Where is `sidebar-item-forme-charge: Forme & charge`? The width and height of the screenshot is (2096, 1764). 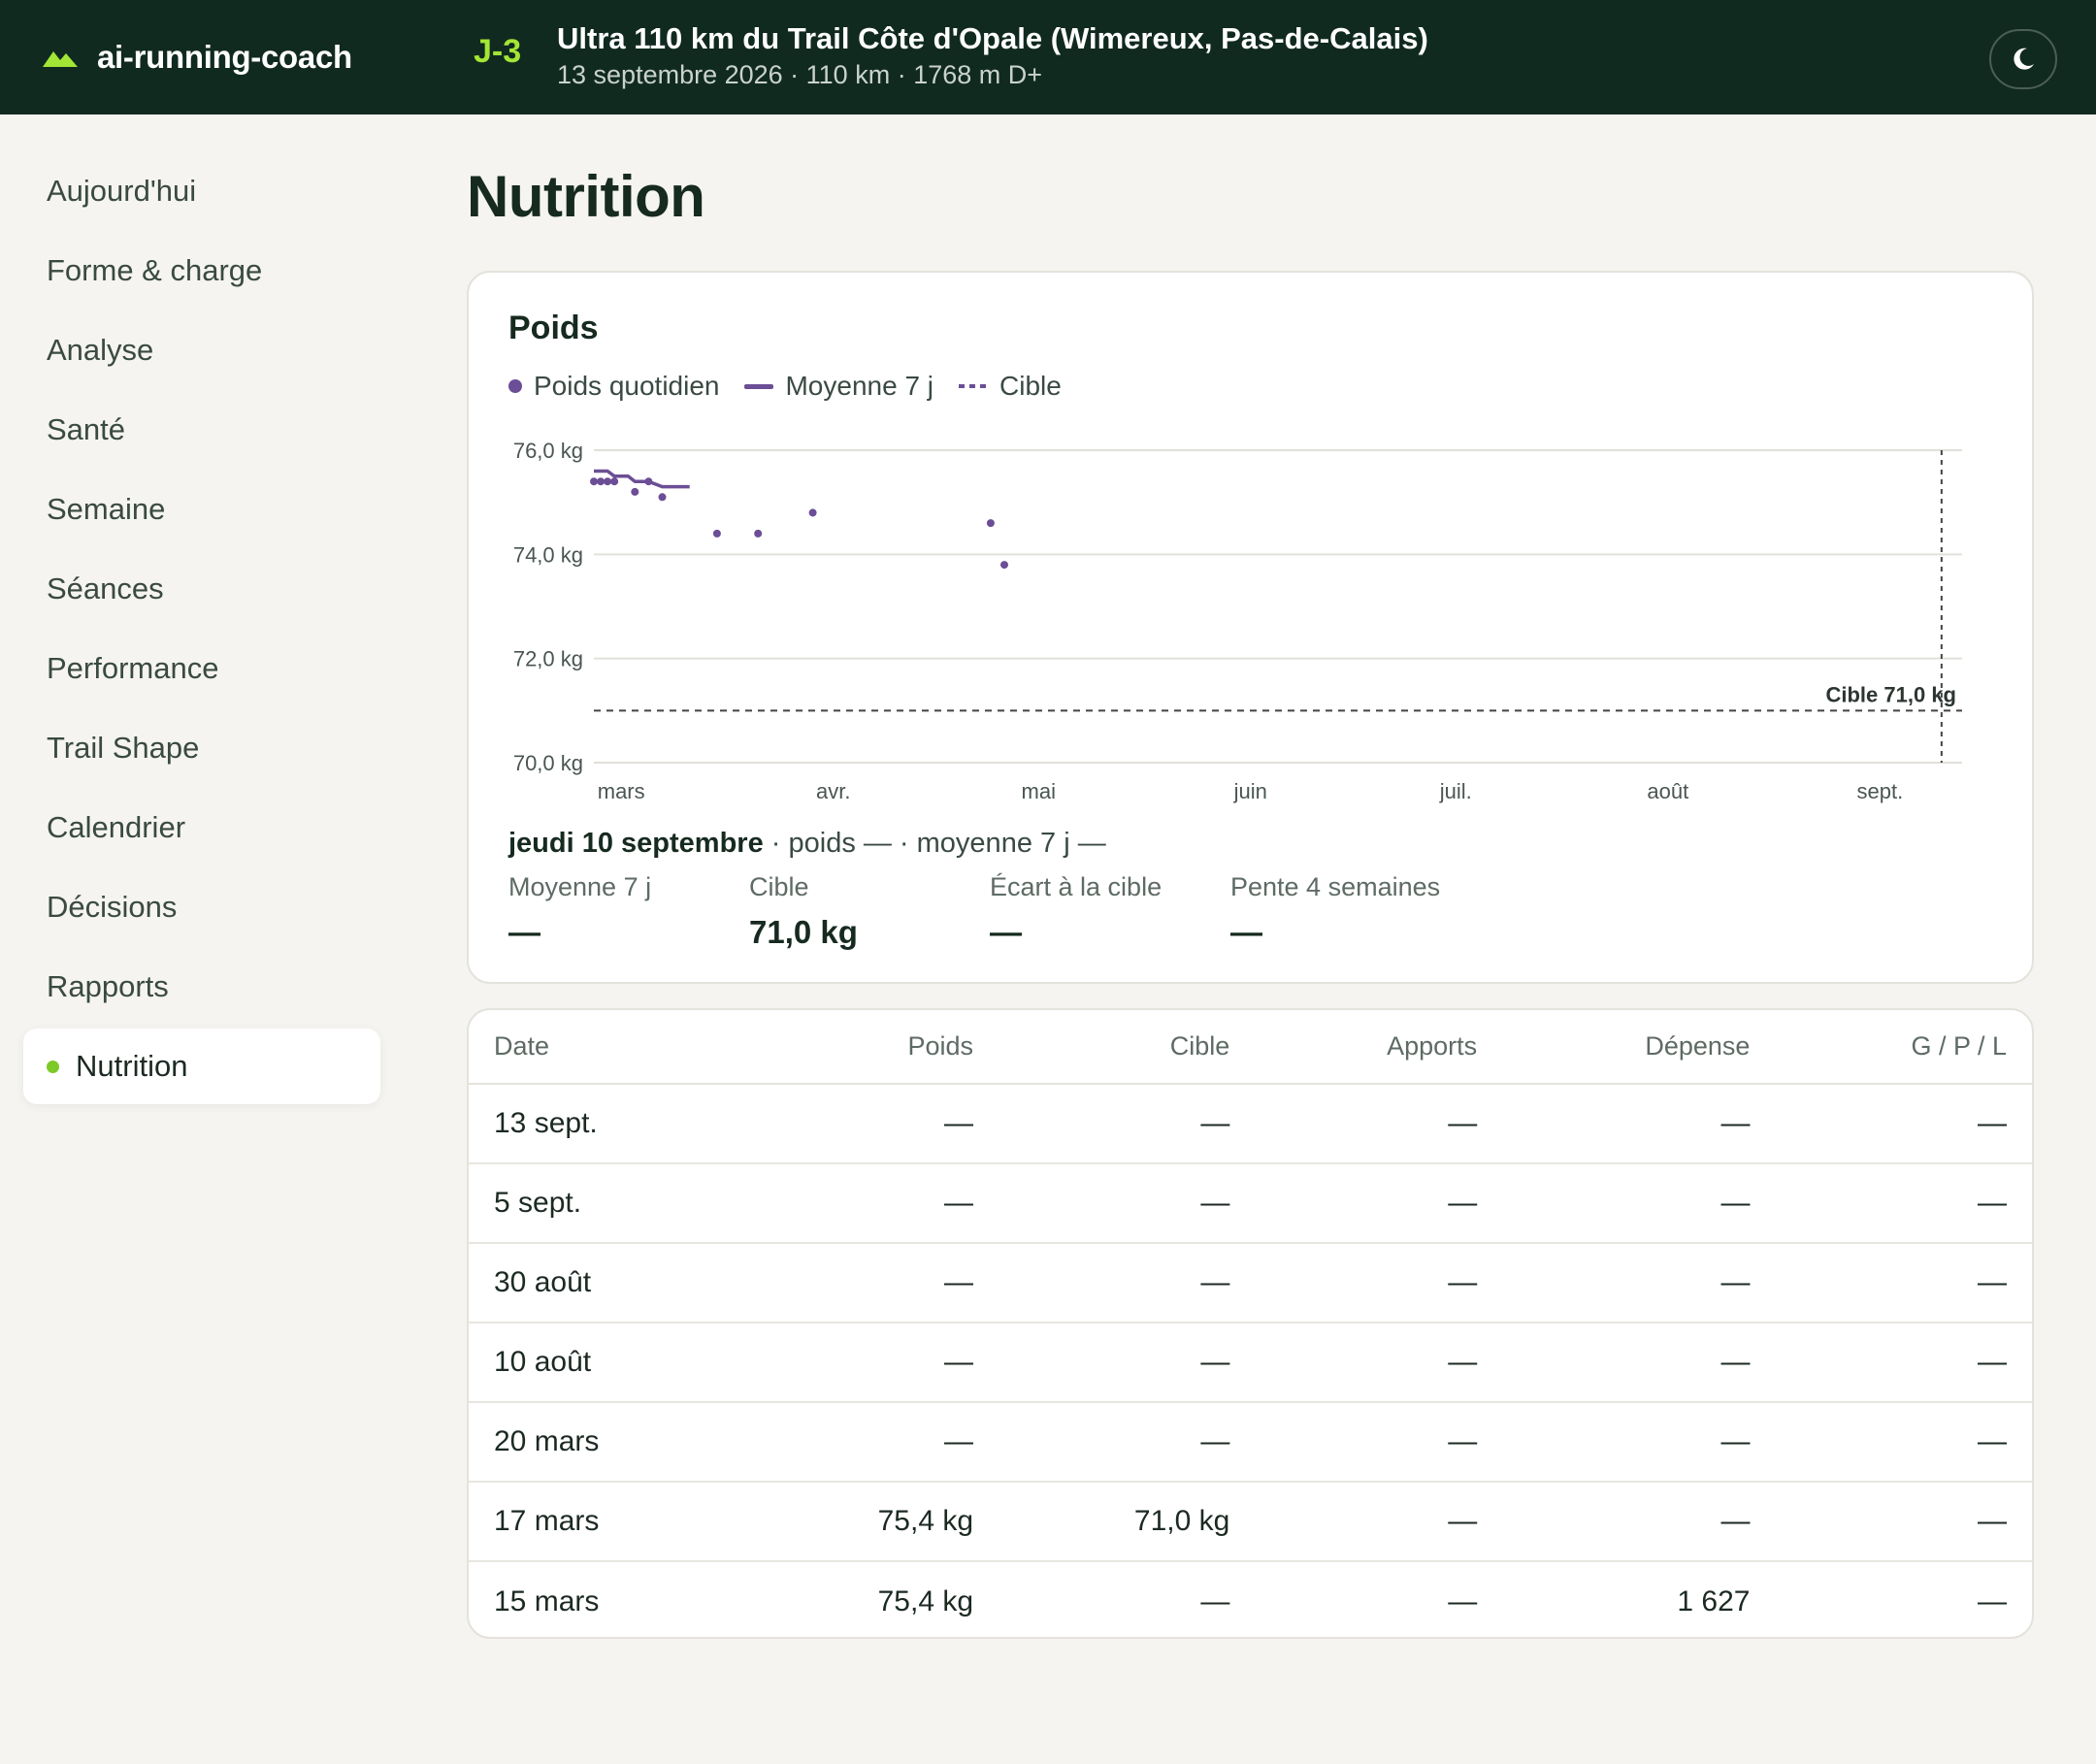
sidebar-item-forme-charge: Forme & charge is located at coordinates (201, 271).